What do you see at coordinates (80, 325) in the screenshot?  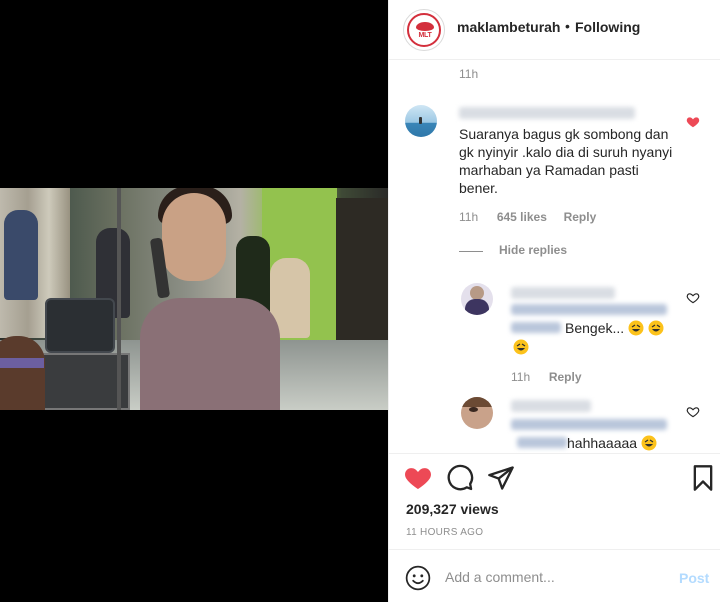 I see `video-speaker` at bounding box center [80, 325].